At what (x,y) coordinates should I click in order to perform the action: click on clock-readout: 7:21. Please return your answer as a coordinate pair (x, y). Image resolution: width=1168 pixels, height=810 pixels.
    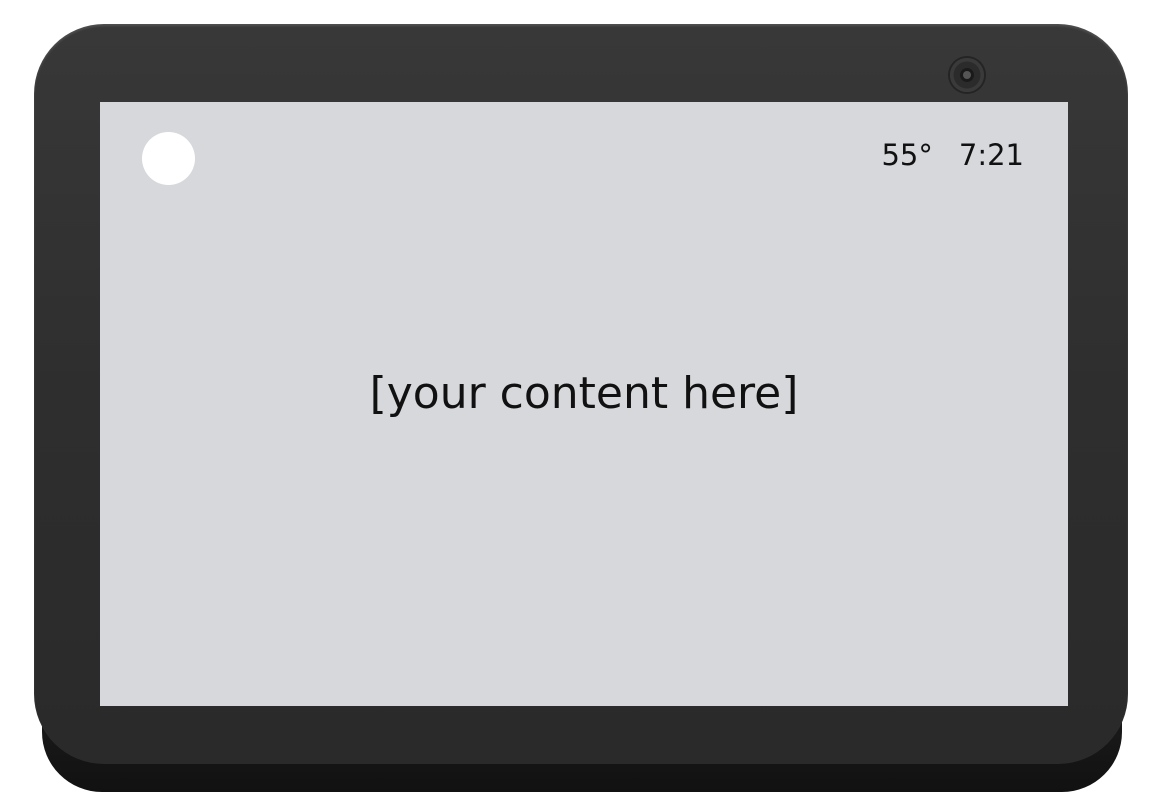
    Looking at the image, I should click on (991, 155).